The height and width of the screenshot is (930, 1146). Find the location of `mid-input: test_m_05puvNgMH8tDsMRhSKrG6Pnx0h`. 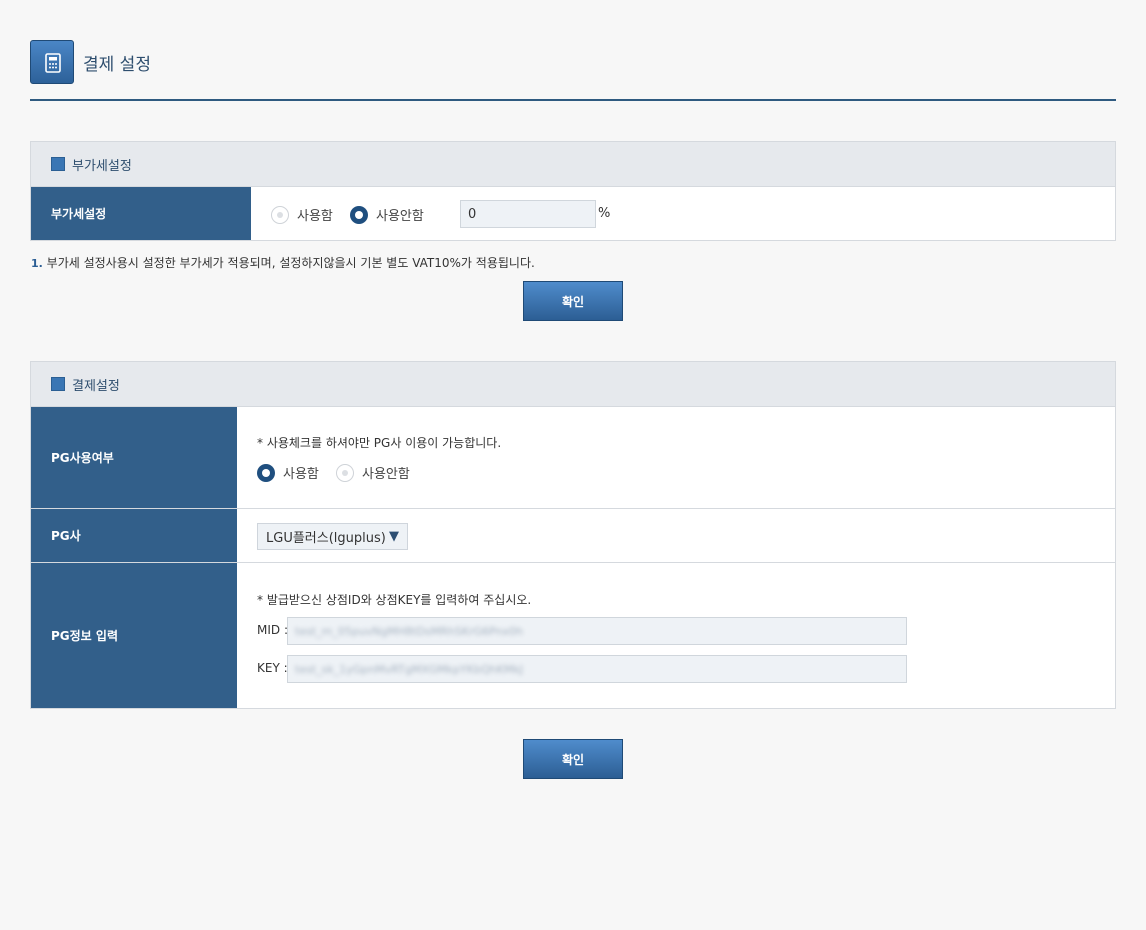

mid-input: test_m_05puvNgMH8tDsMRhSKrG6Pnx0h is located at coordinates (597, 631).